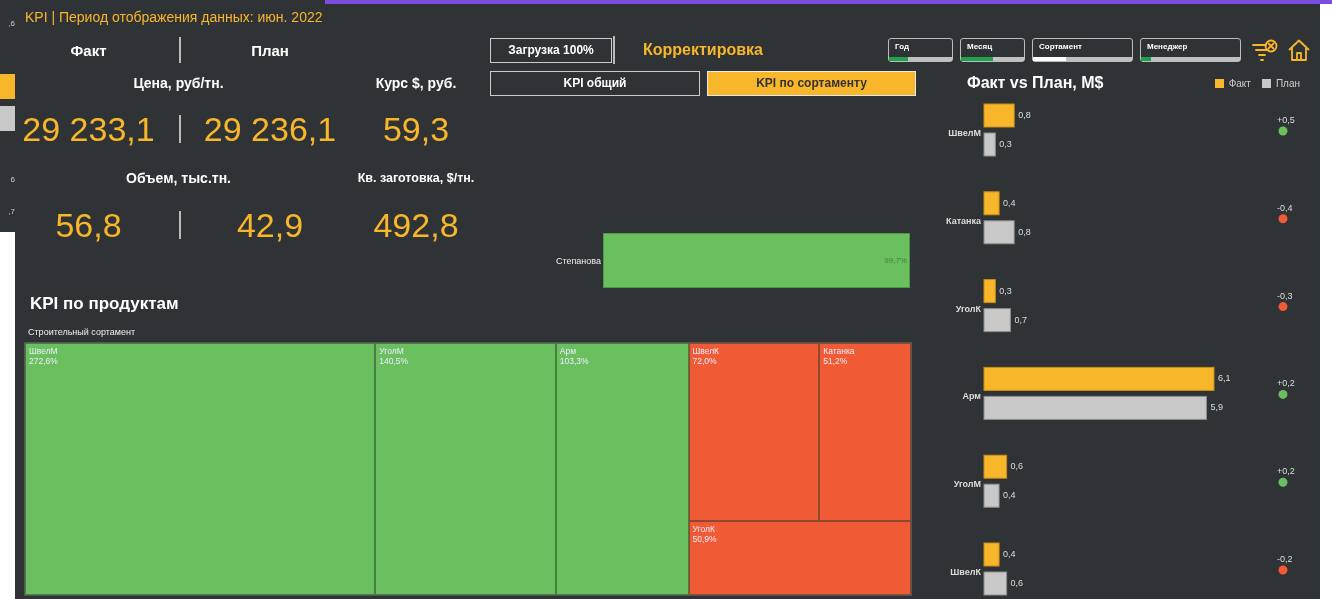  Describe the element at coordinates (44, 350) in the screenshot. I see `tile-name: ШвелМ` at that location.